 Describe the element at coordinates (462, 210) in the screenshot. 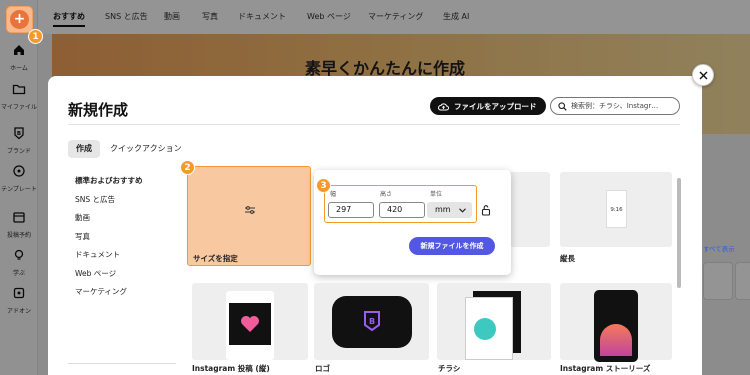

I see `chevron-down-icon` at that location.